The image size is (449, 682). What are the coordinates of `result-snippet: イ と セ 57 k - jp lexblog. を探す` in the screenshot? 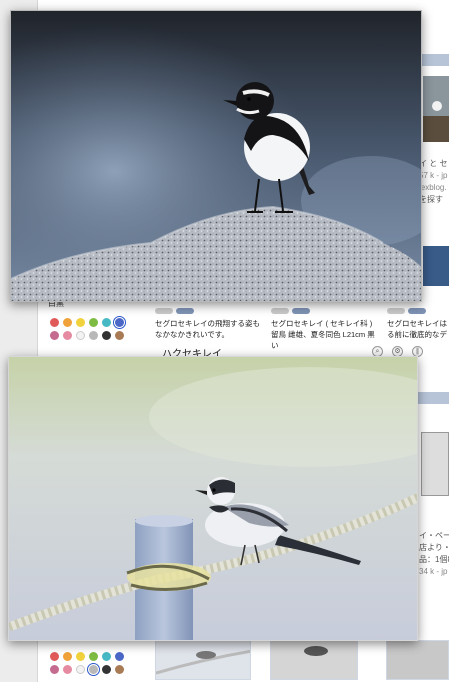 It's located at (433, 181).